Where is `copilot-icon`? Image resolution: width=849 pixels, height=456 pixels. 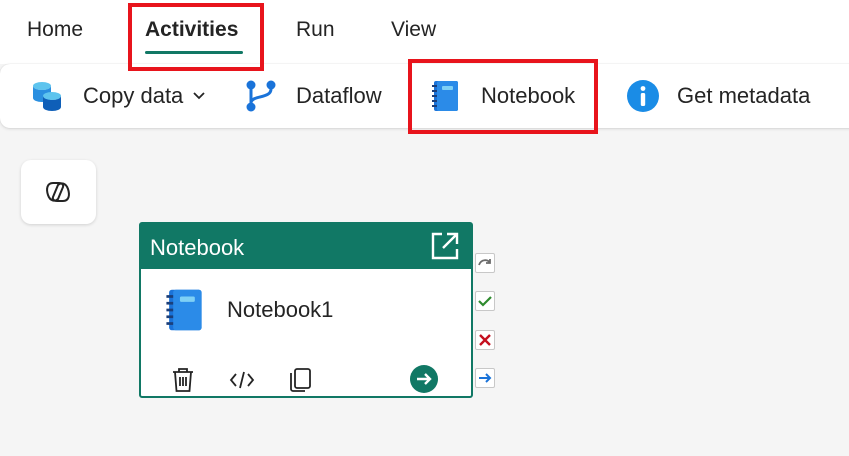
copilot-icon is located at coordinates (58, 192).